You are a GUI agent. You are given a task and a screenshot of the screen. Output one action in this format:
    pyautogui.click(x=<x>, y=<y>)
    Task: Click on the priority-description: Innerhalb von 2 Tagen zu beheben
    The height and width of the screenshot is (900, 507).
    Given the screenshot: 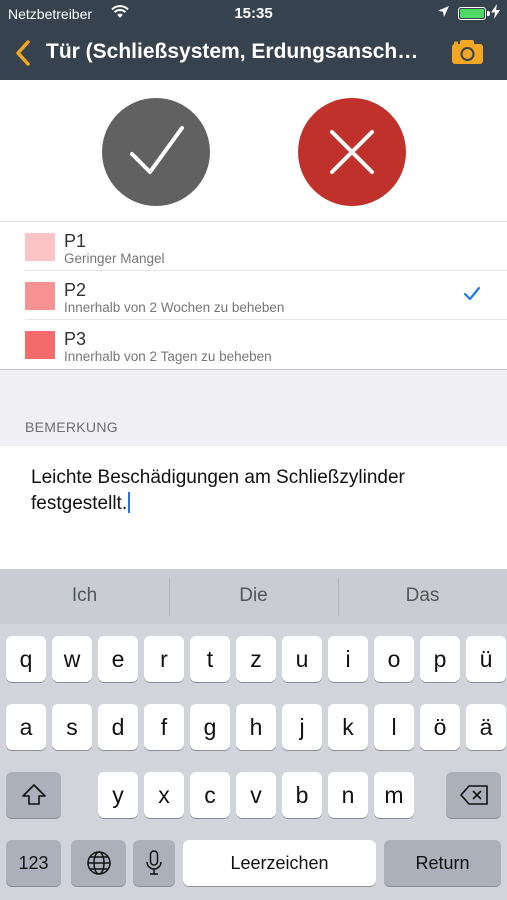 What is the action you would take?
    pyautogui.click(x=168, y=356)
    